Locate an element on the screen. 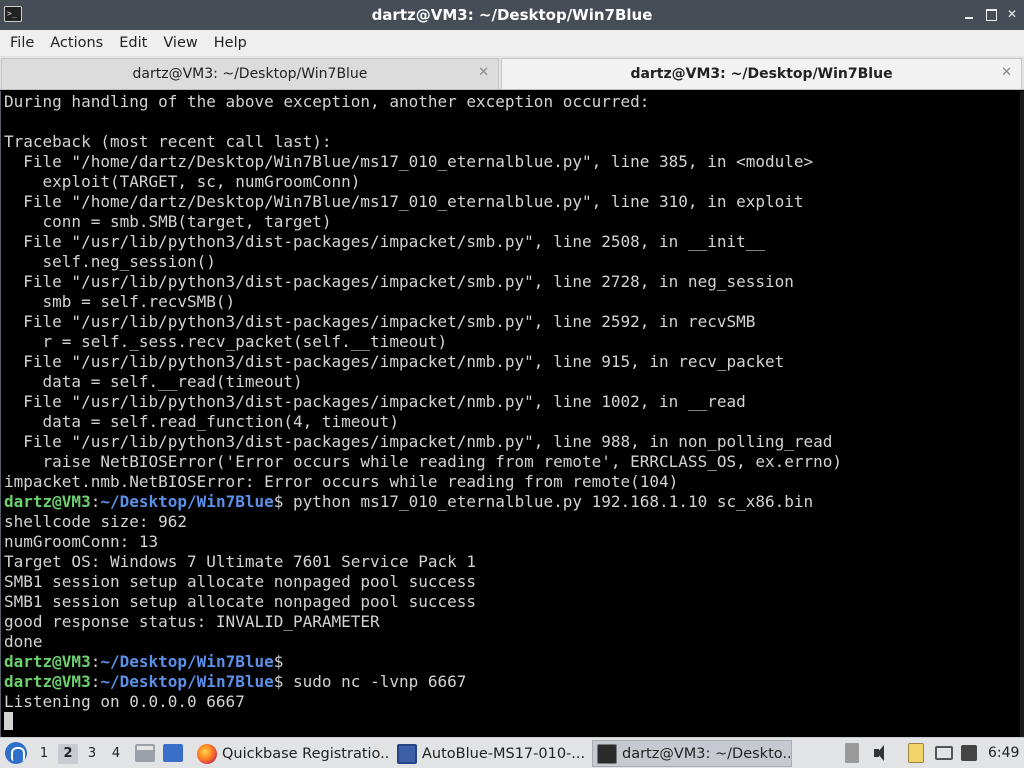 The image size is (1024, 768). maximize-button is located at coordinates (991, 14).